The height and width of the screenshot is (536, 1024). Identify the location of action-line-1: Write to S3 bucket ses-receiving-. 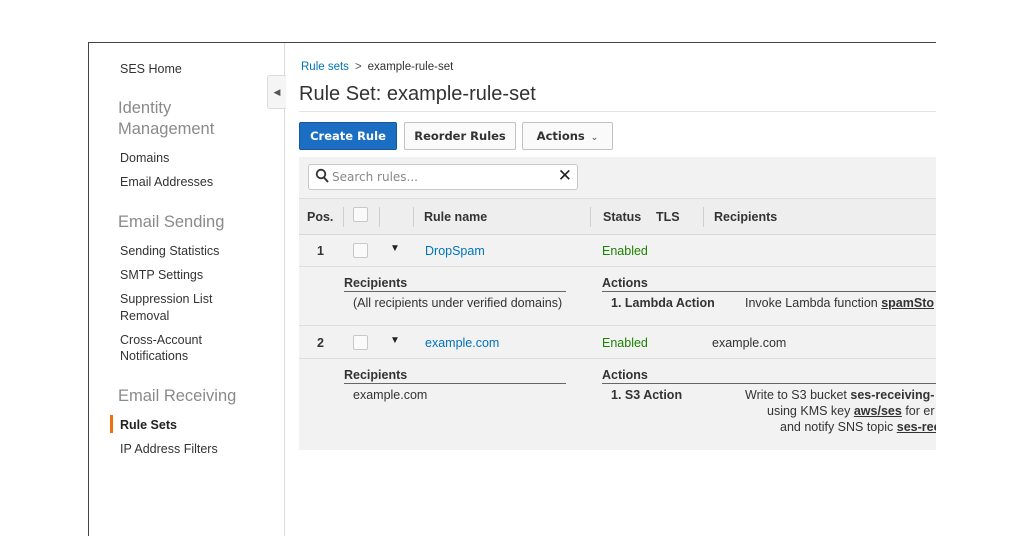
(839, 395).